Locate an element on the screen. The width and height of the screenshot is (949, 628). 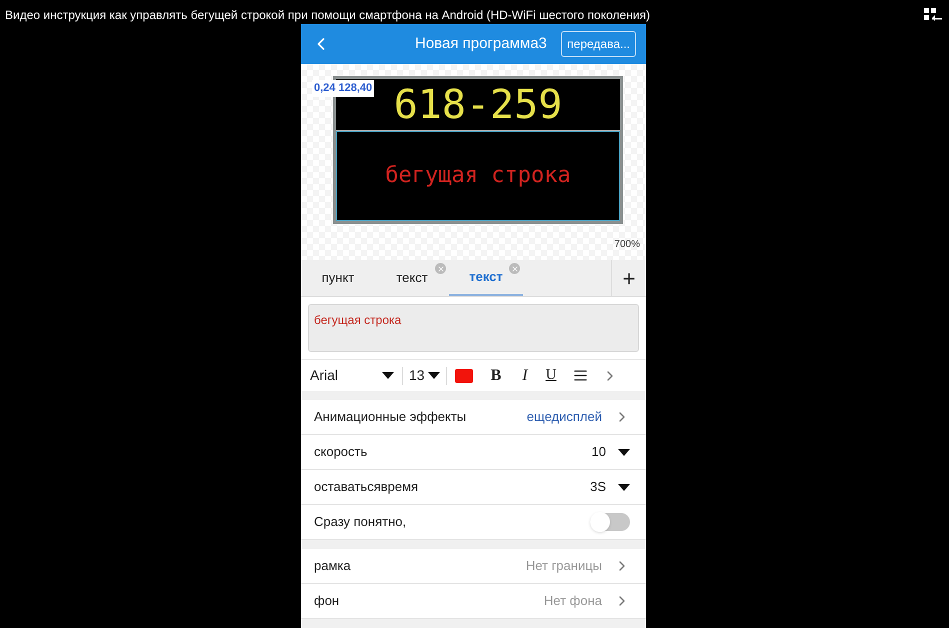
color-swatch is located at coordinates (463, 375).